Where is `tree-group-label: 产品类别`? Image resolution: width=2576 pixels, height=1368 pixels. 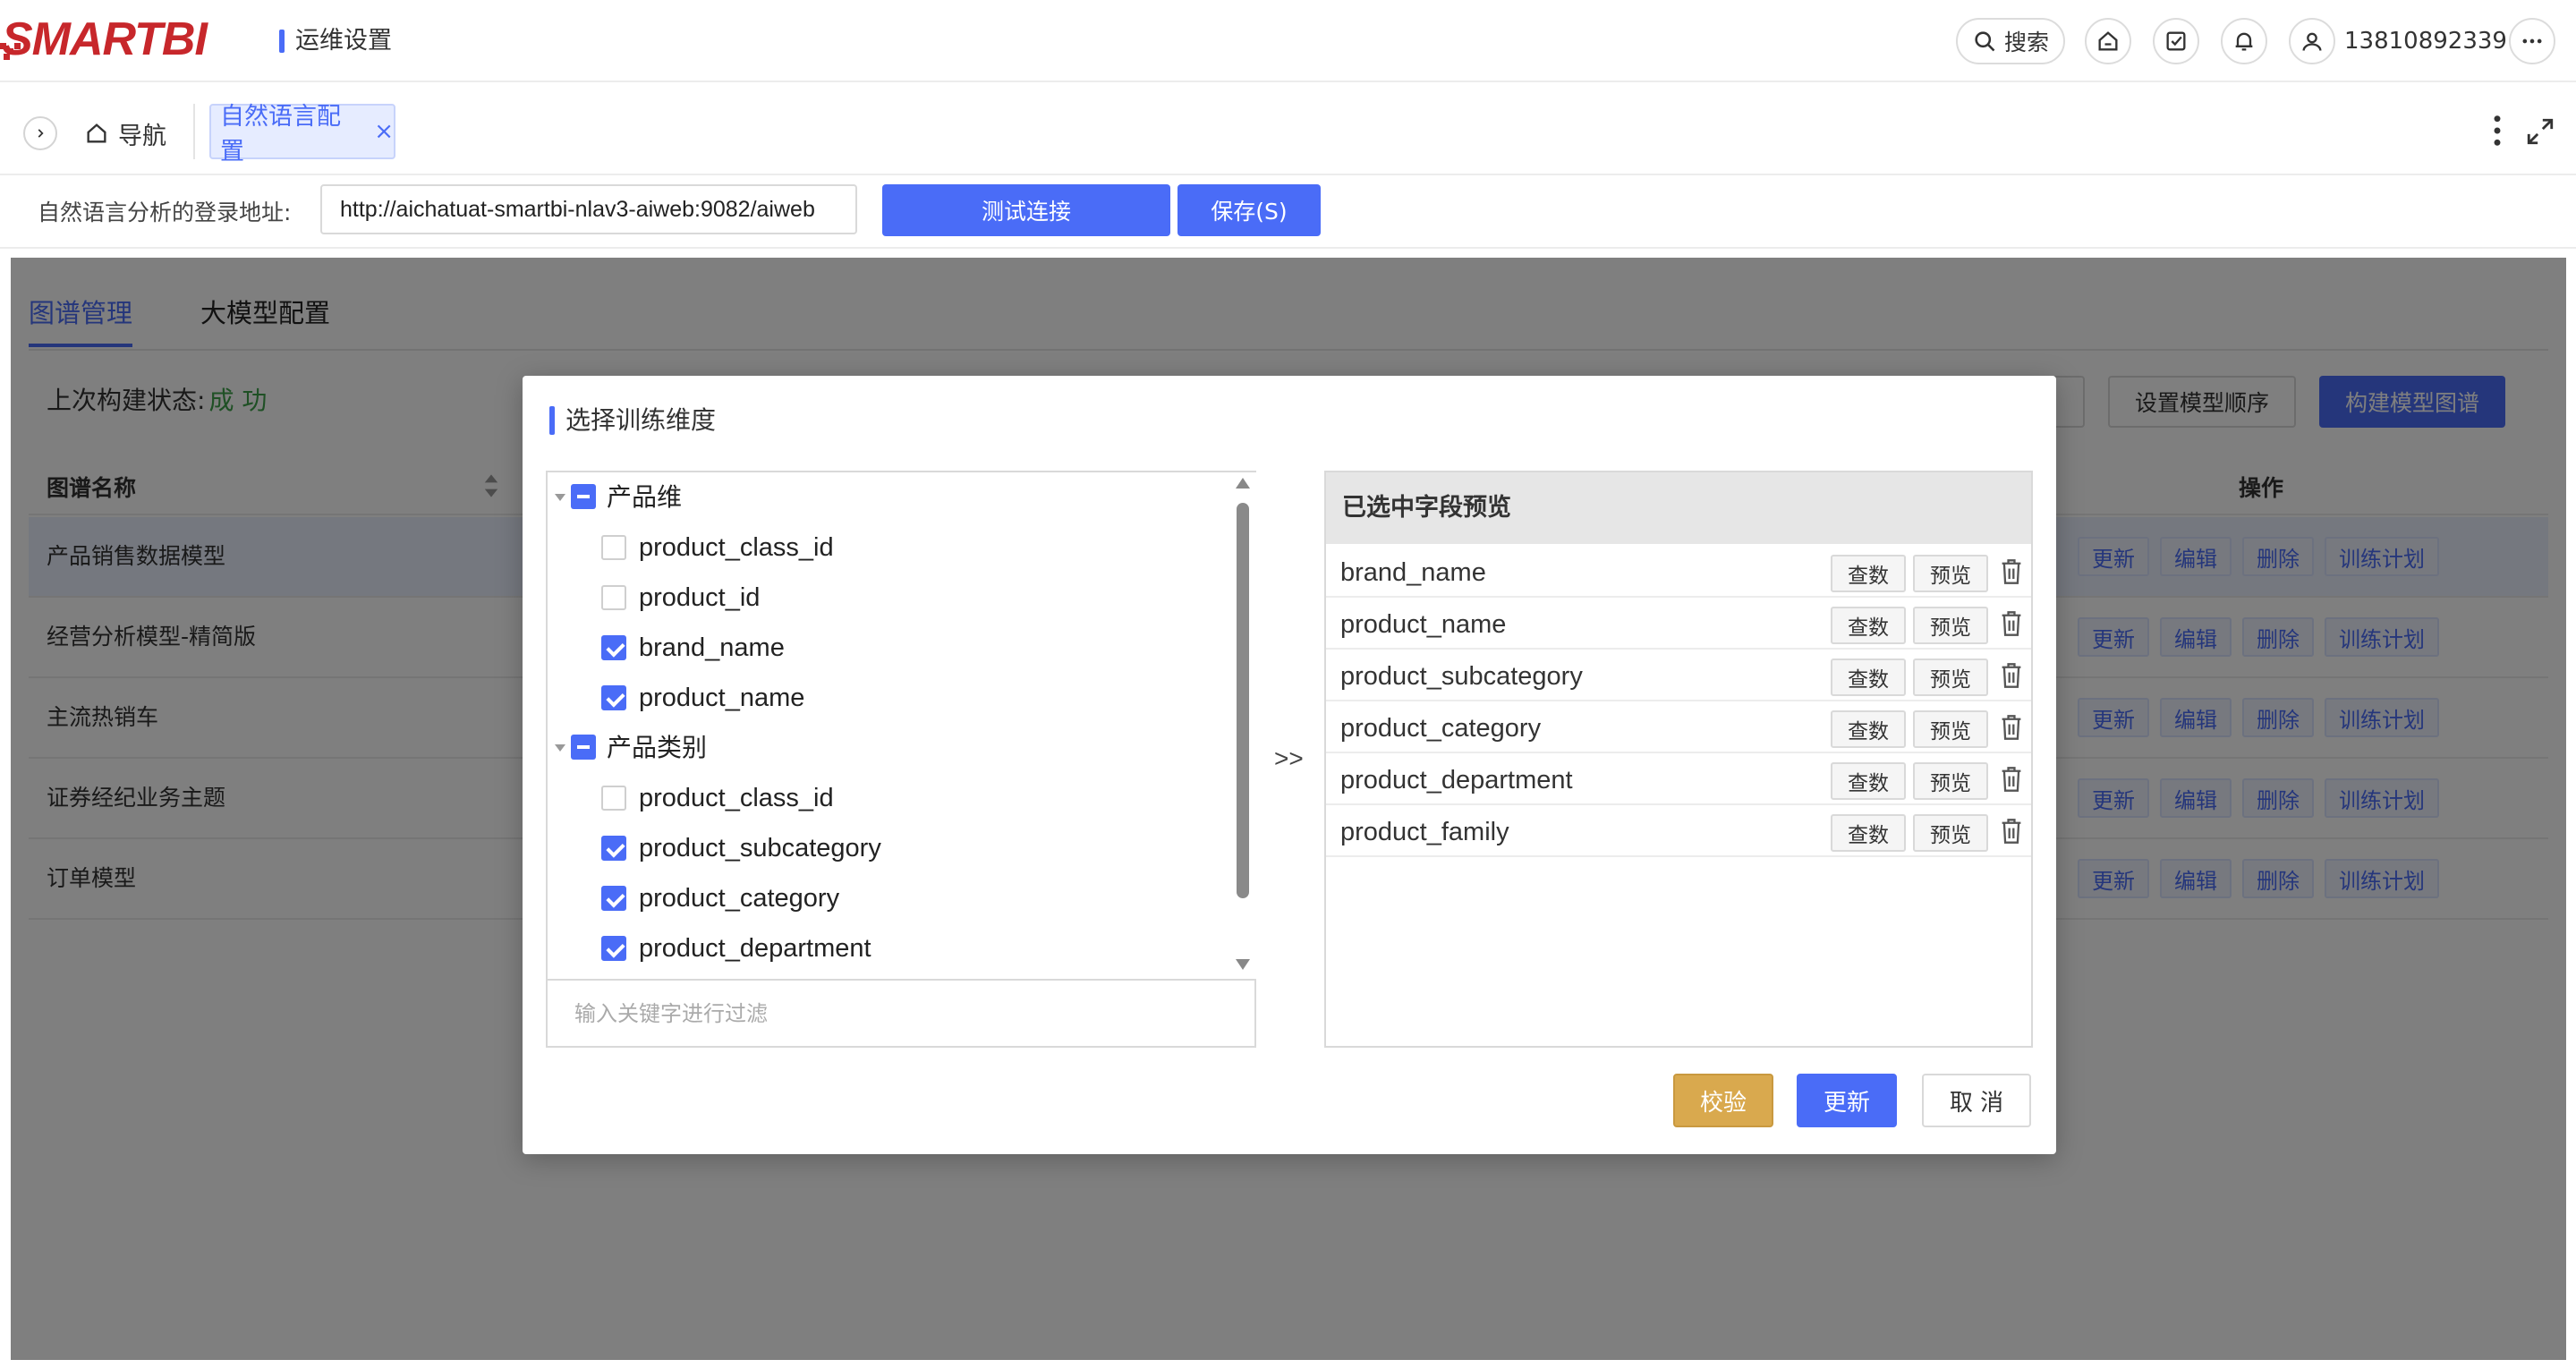
tree-group-label: 产品类别 is located at coordinates (657, 747).